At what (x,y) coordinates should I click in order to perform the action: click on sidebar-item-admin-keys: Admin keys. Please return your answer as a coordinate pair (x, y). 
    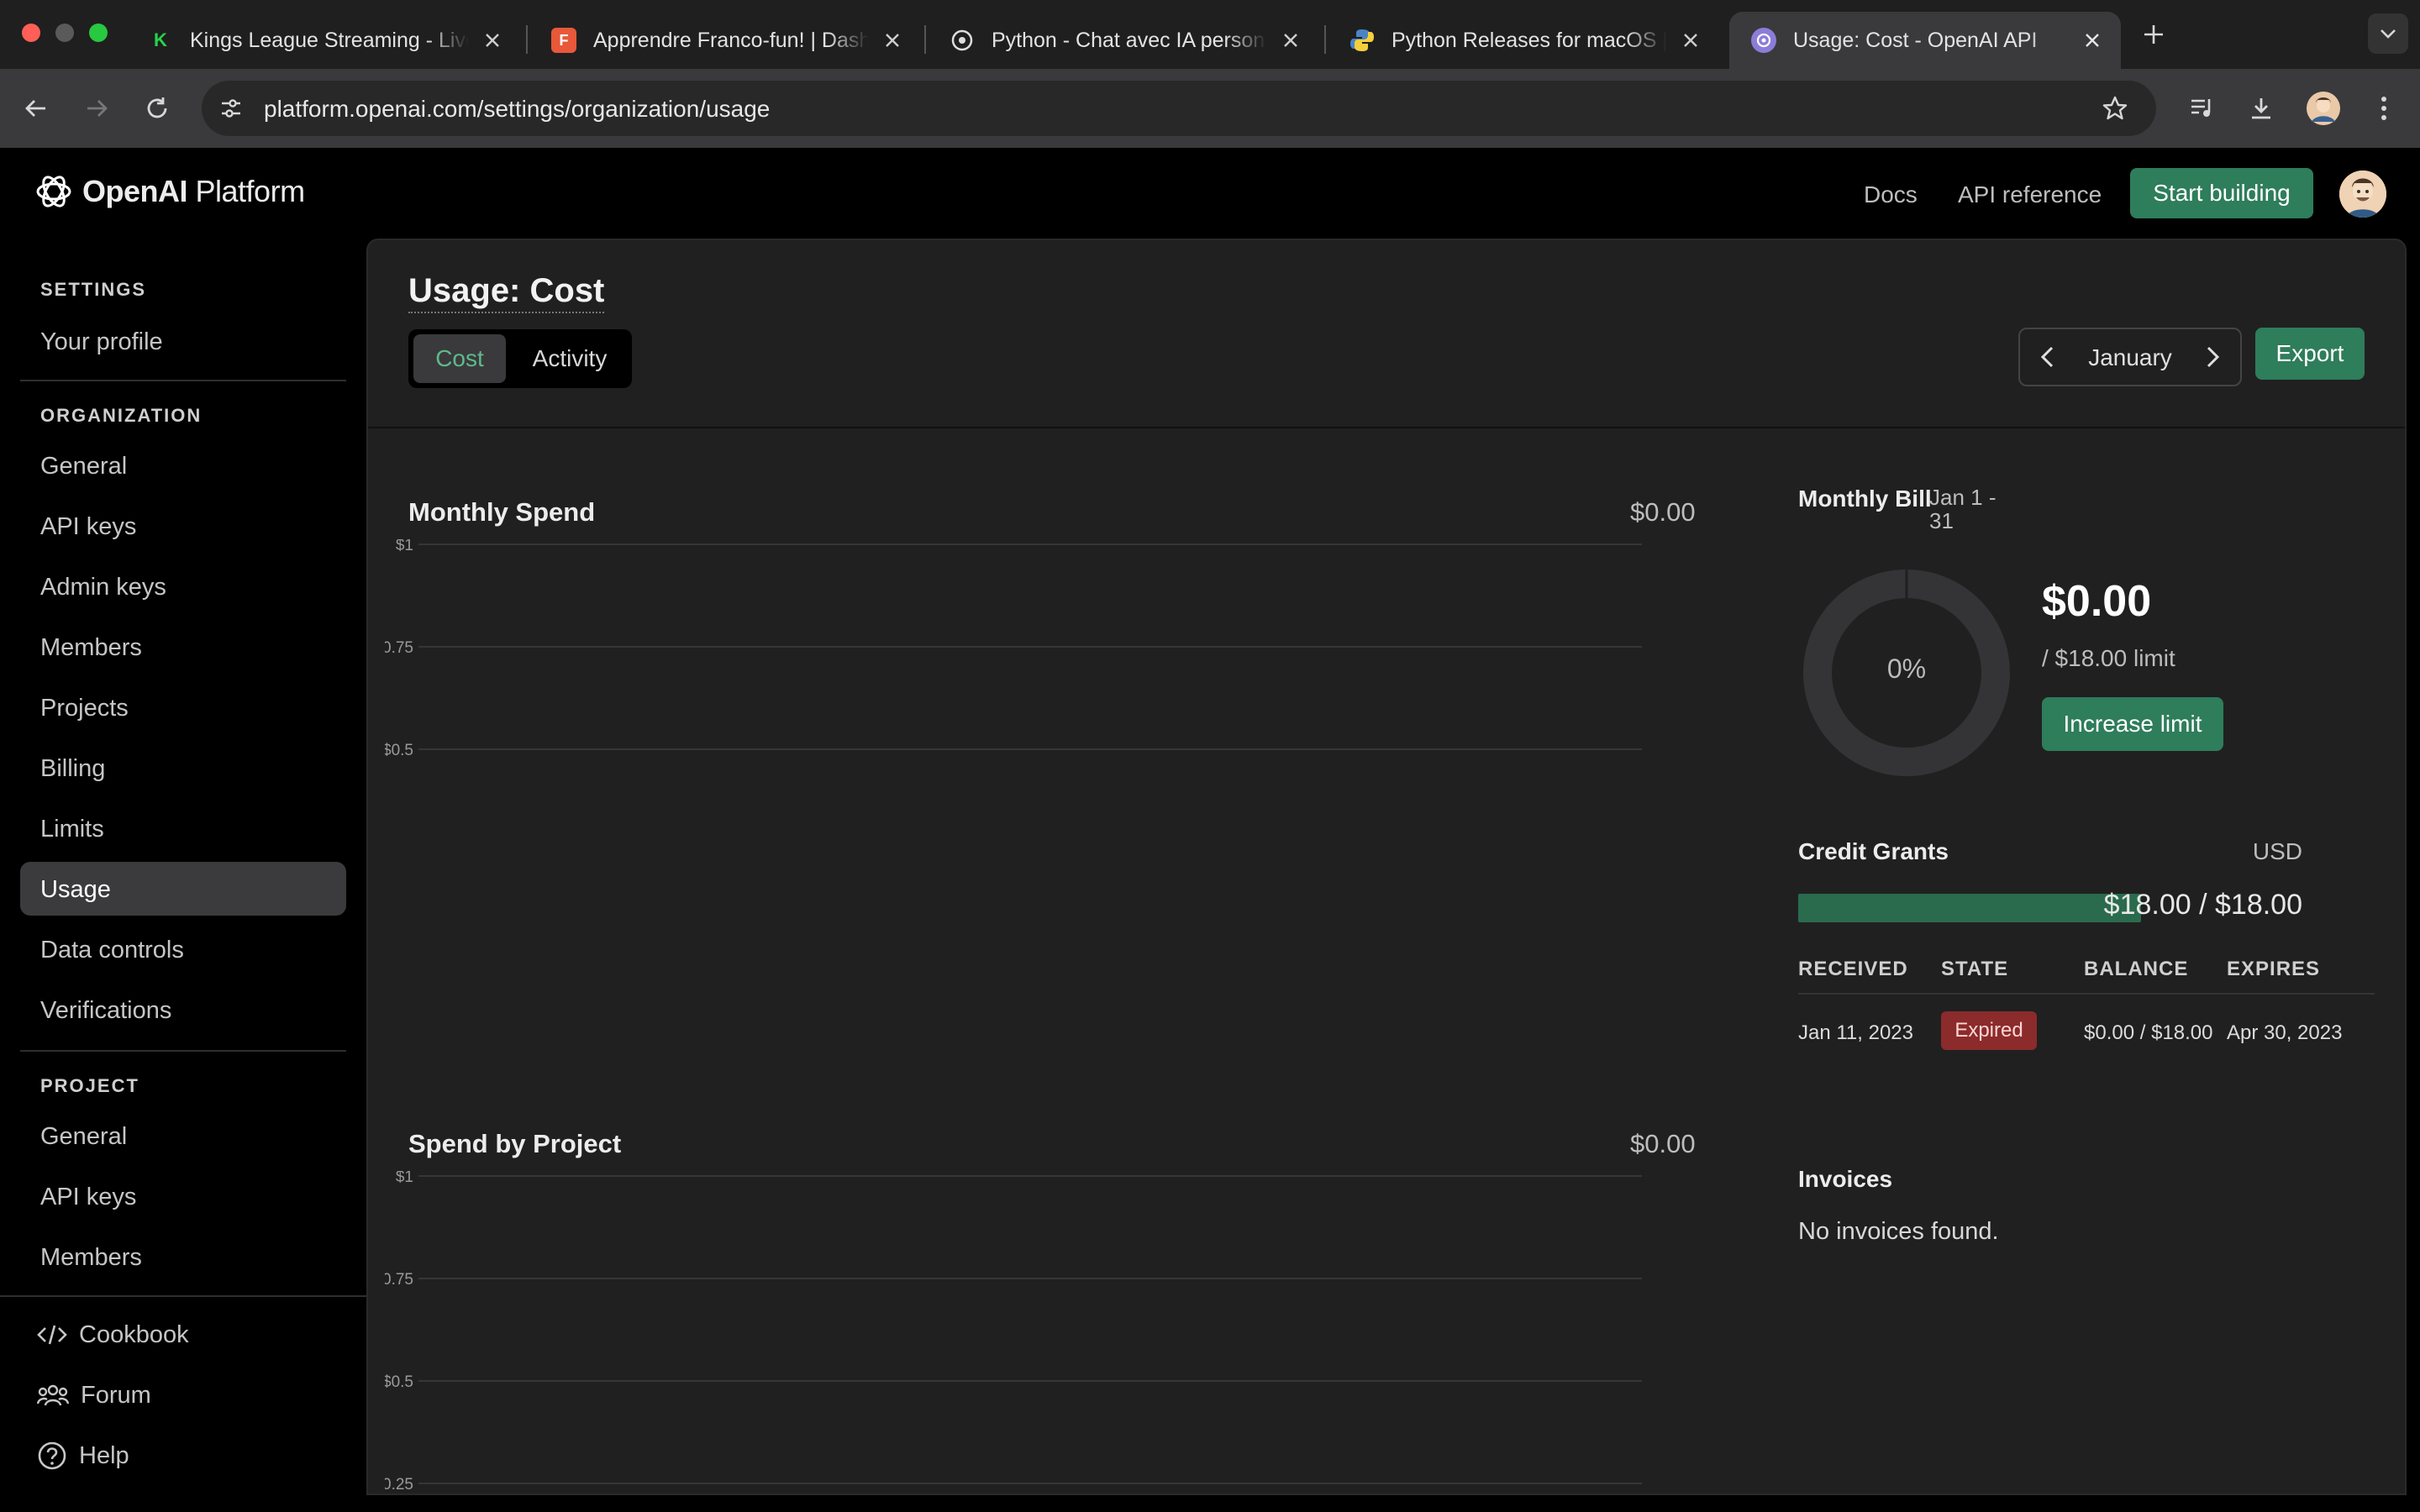
    Looking at the image, I should click on (183, 586).